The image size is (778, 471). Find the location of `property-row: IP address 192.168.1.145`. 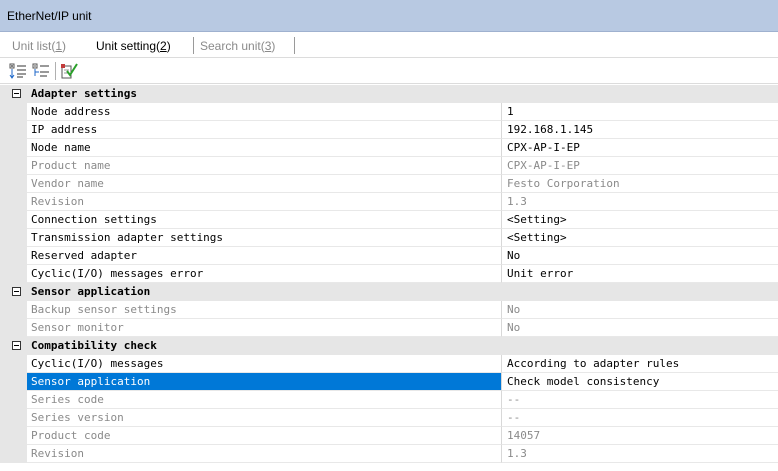

property-row: IP address 192.168.1.145 is located at coordinates (389, 130).